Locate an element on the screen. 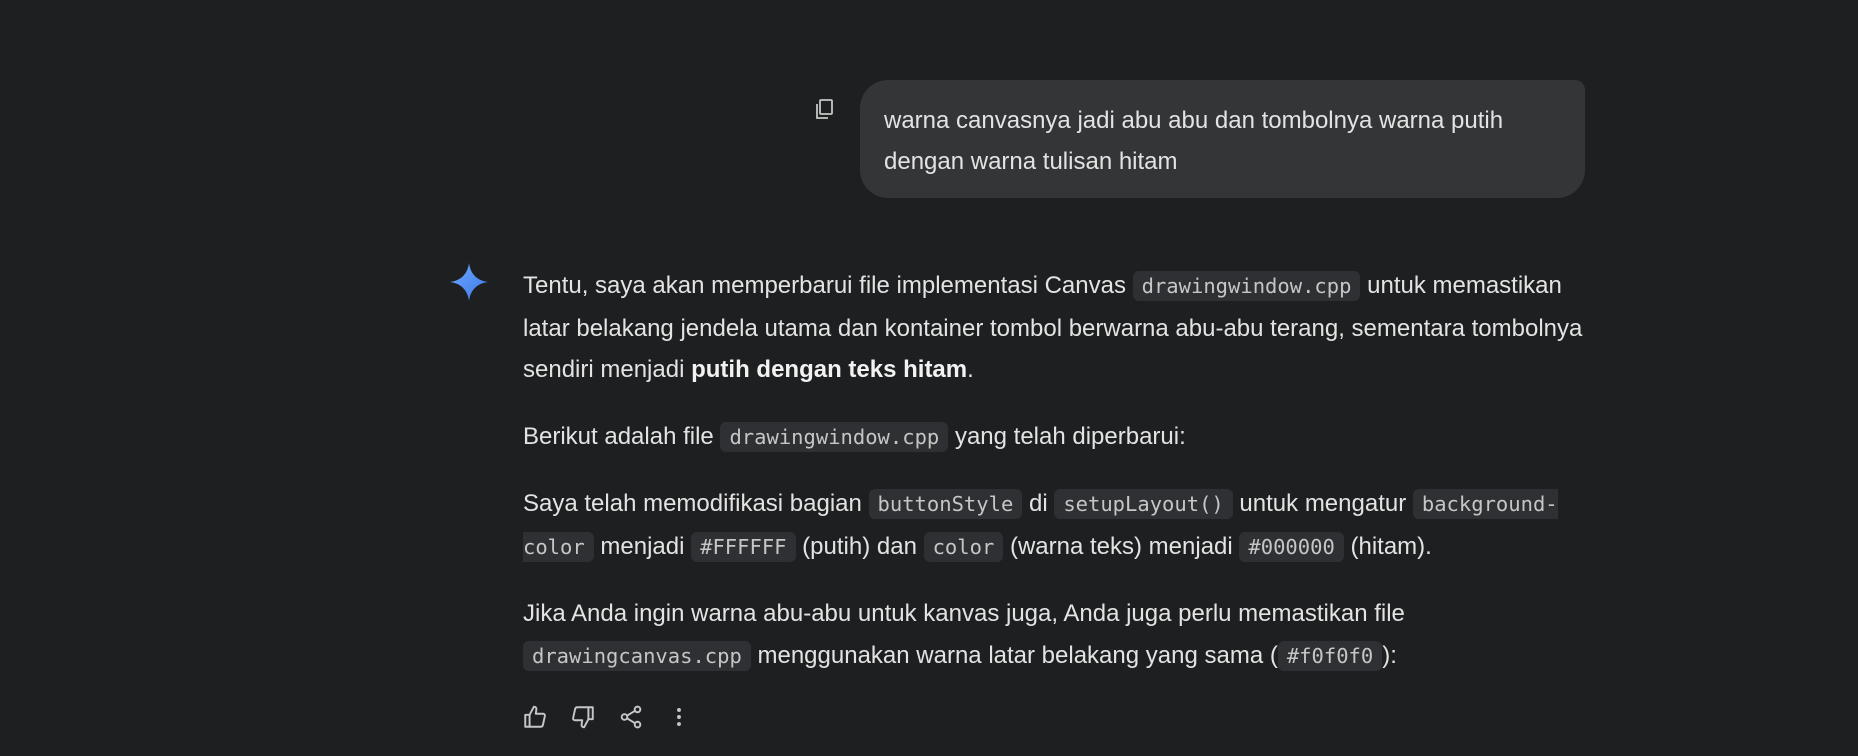 This screenshot has width=1858, height=756. inline-code: color is located at coordinates (963, 546).